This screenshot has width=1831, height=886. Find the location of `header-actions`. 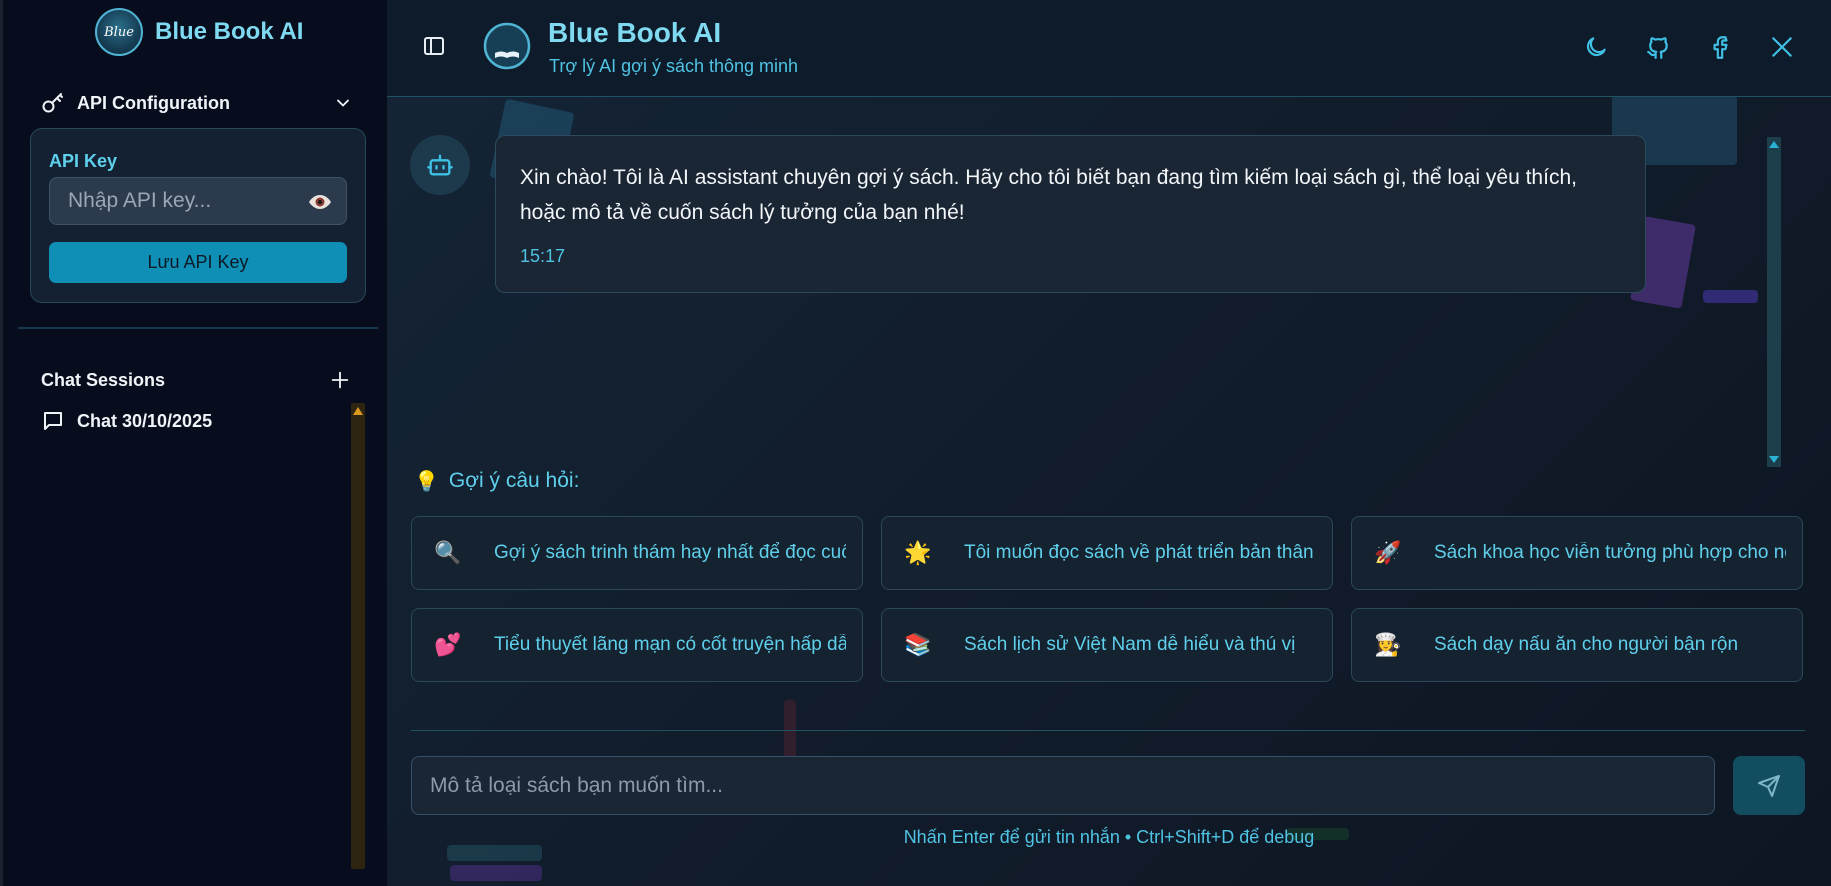

header-actions is located at coordinates (1689, 47).